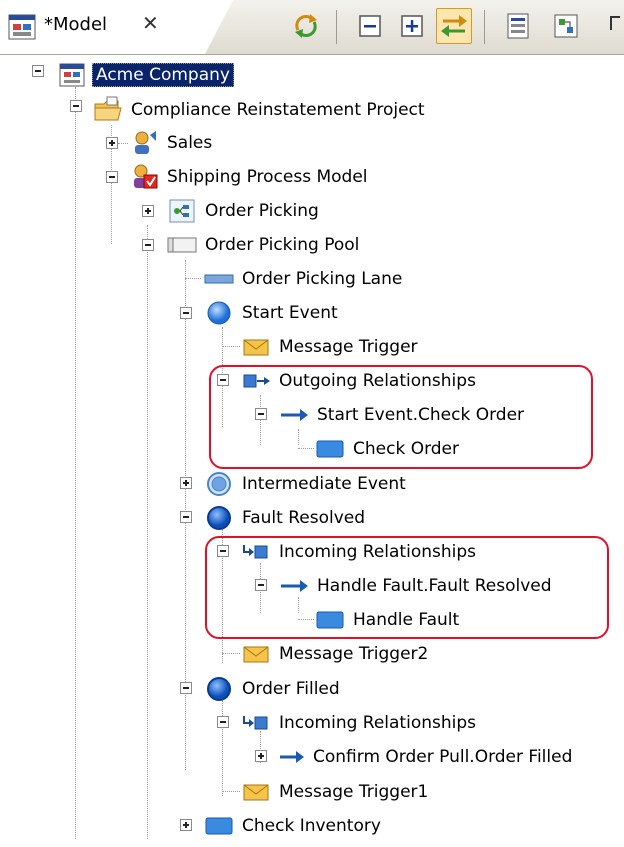 The height and width of the screenshot is (847, 624). Describe the element at coordinates (407, 587) in the screenshot. I see `highlight-box-incoming` at that location.